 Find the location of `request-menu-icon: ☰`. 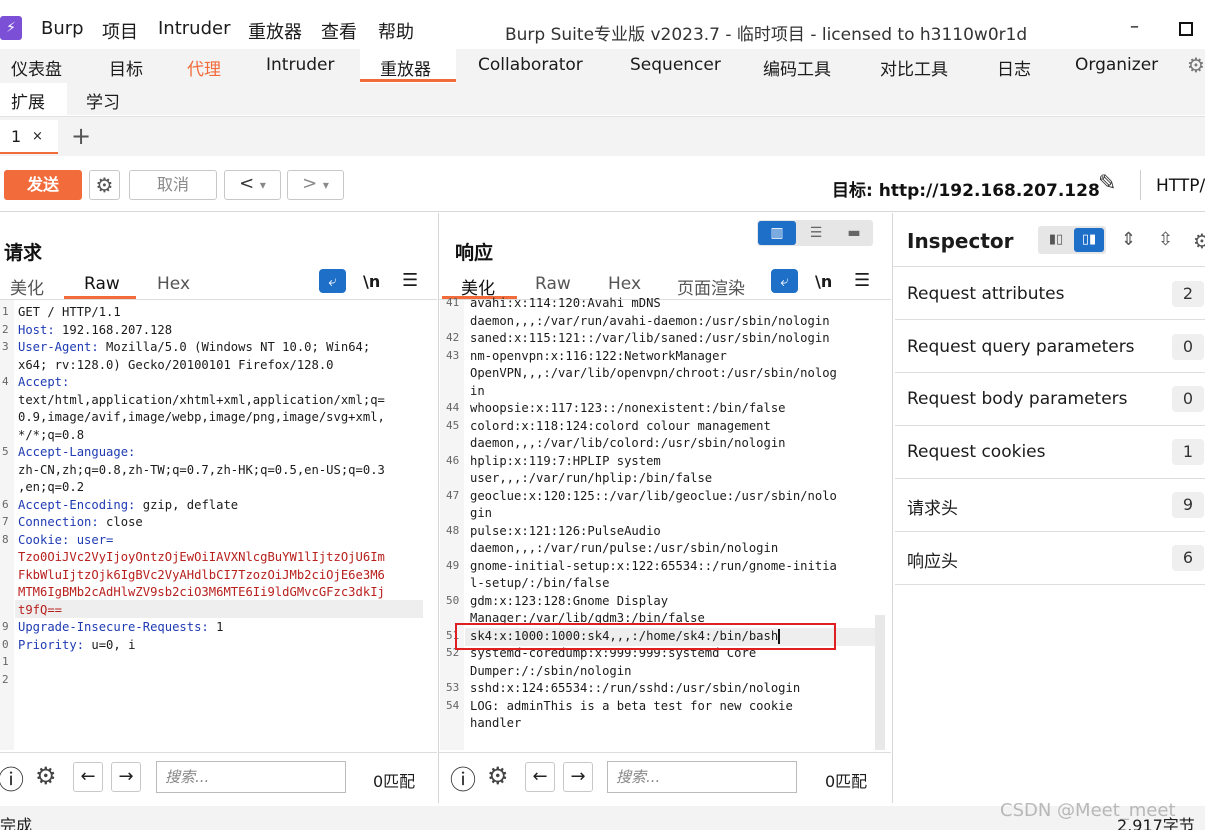

request-menu-icon: ☰ is located at coordinates (410, 280).